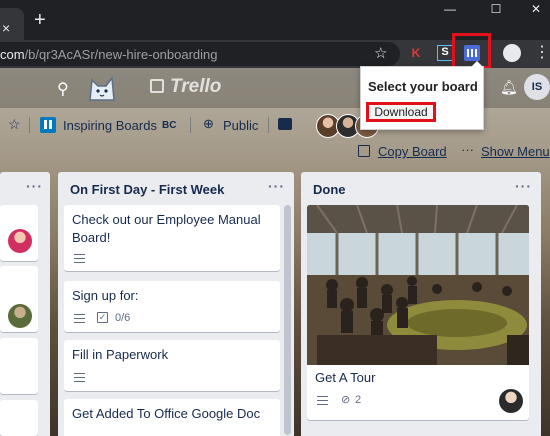 The width and height of the screenshot is (550, 436). What do you see at coordinates (120, 354) in the screenshot?
I see `card-title: Fill in Paperwork` at bounding box center [120, 354].